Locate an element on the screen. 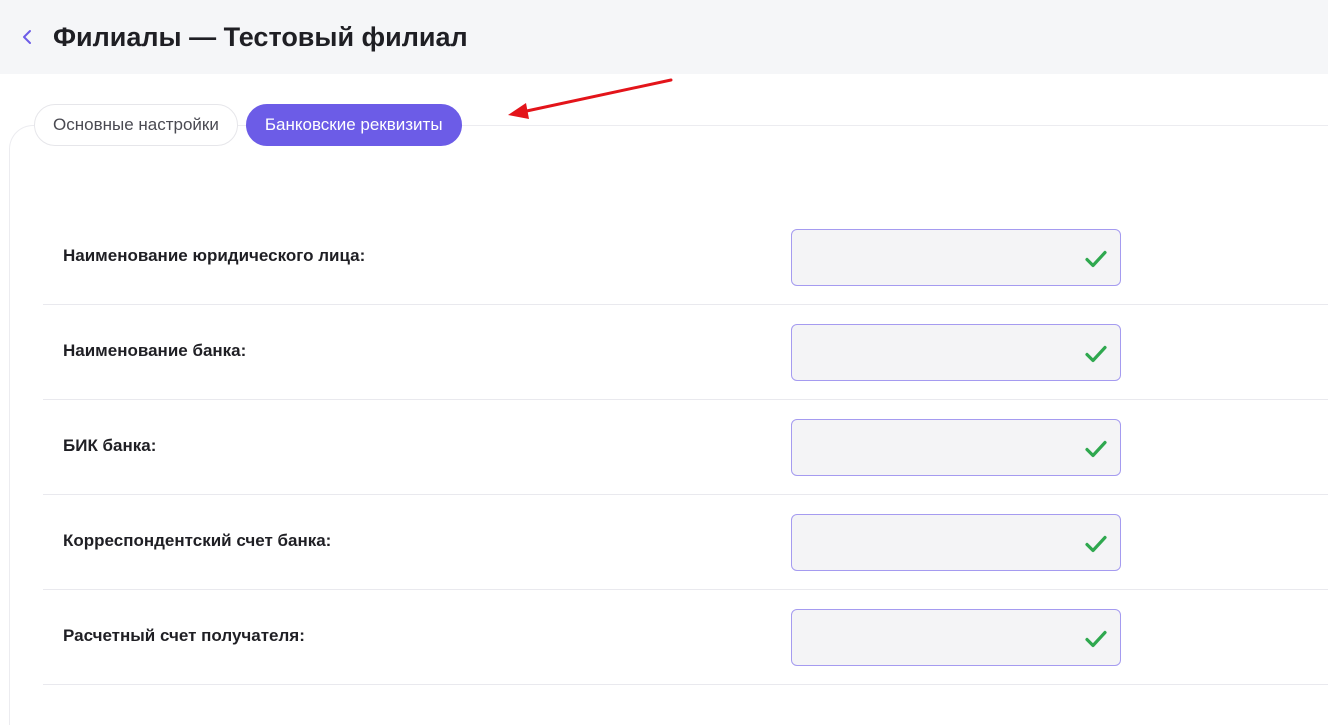 The image size is (1328, 725). annotation-arrow-icon is located at coordinates (590, 98).